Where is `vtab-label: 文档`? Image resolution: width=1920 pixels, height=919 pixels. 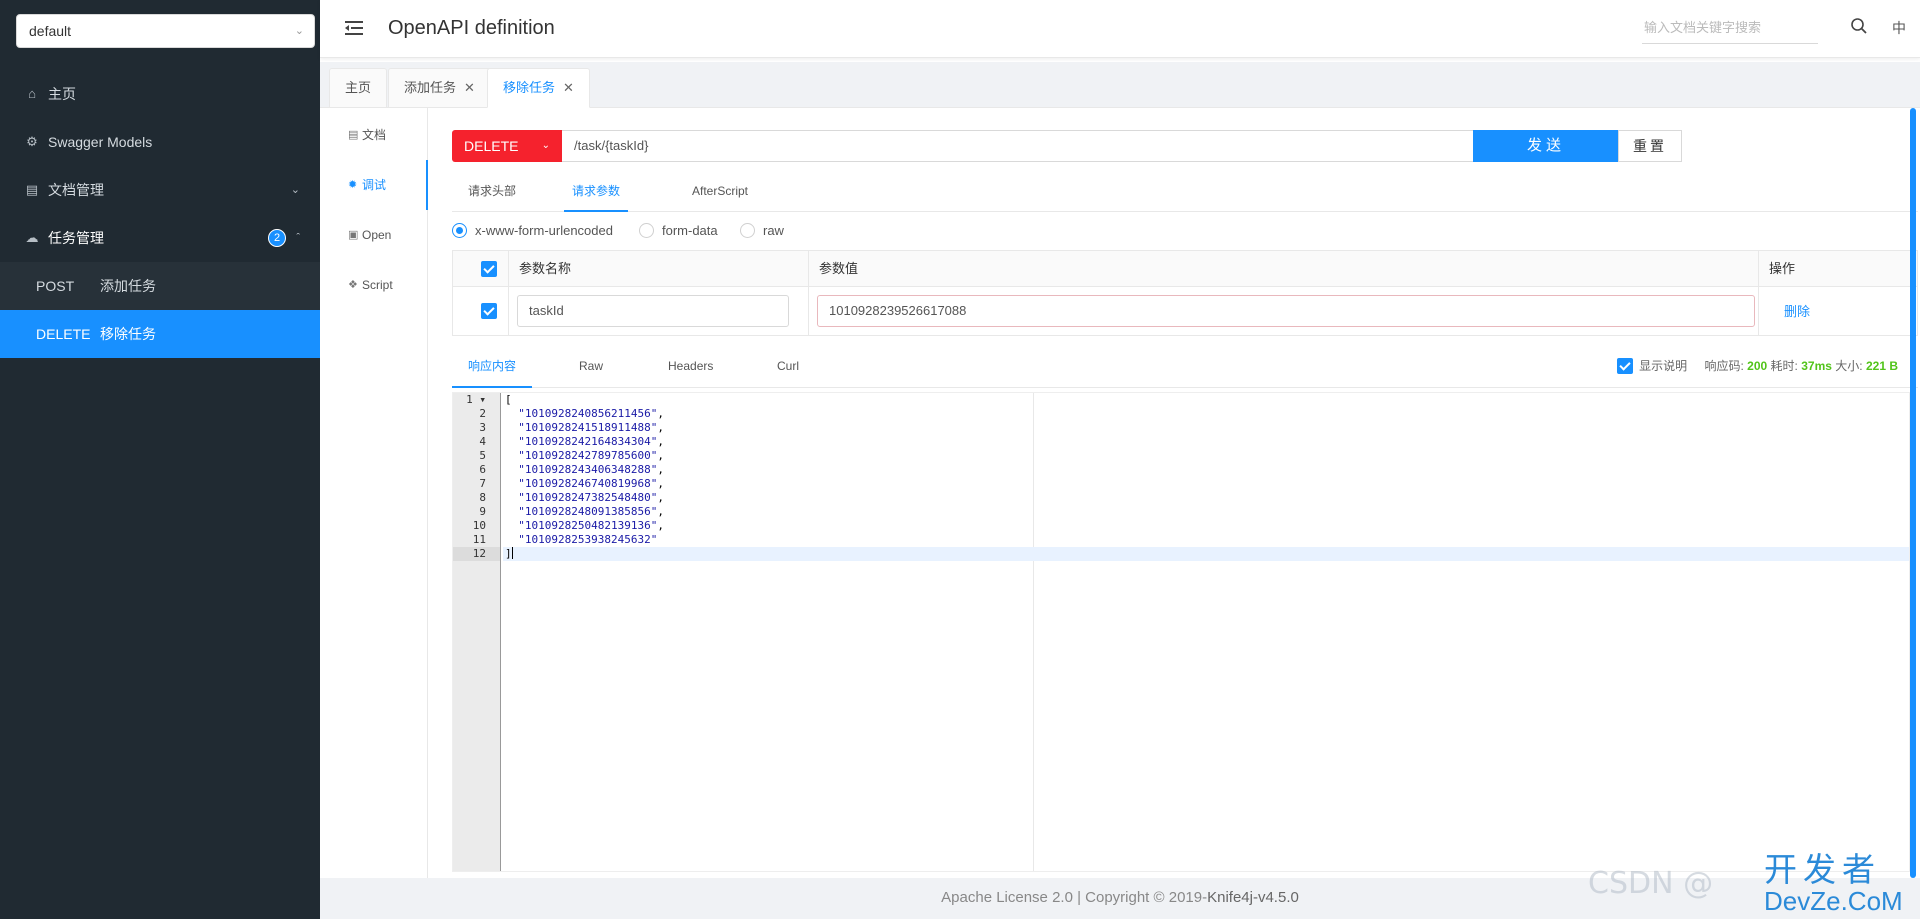
vtab-label: 文档 is located at coordinates (374, 135).